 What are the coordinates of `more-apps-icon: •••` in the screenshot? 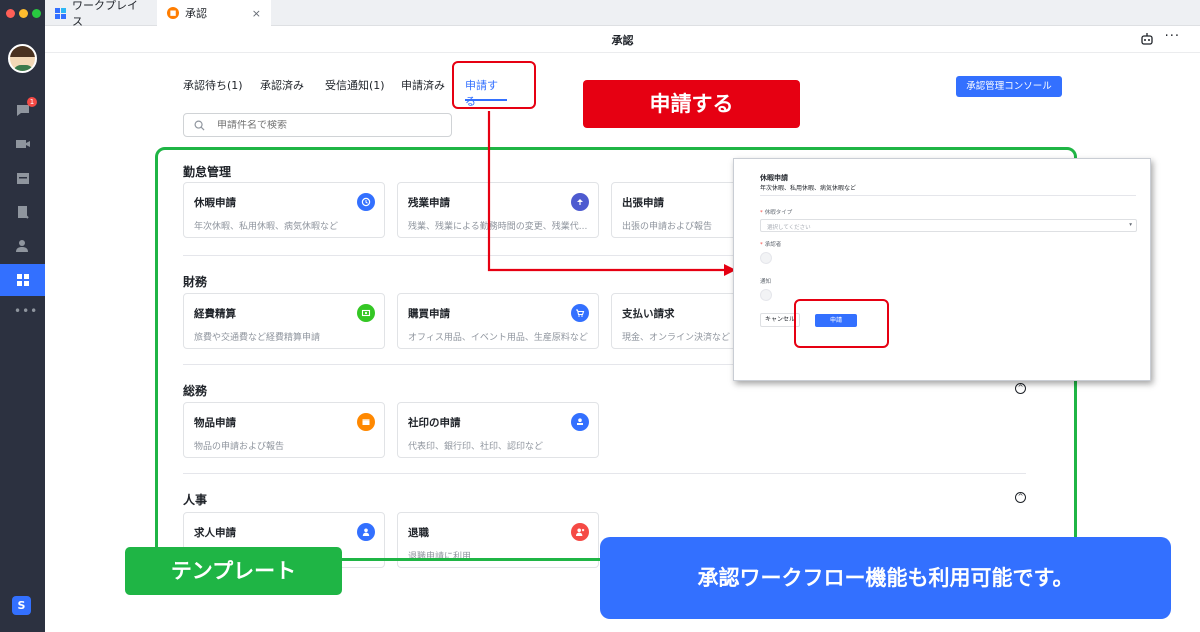 It's located at (26, 311).